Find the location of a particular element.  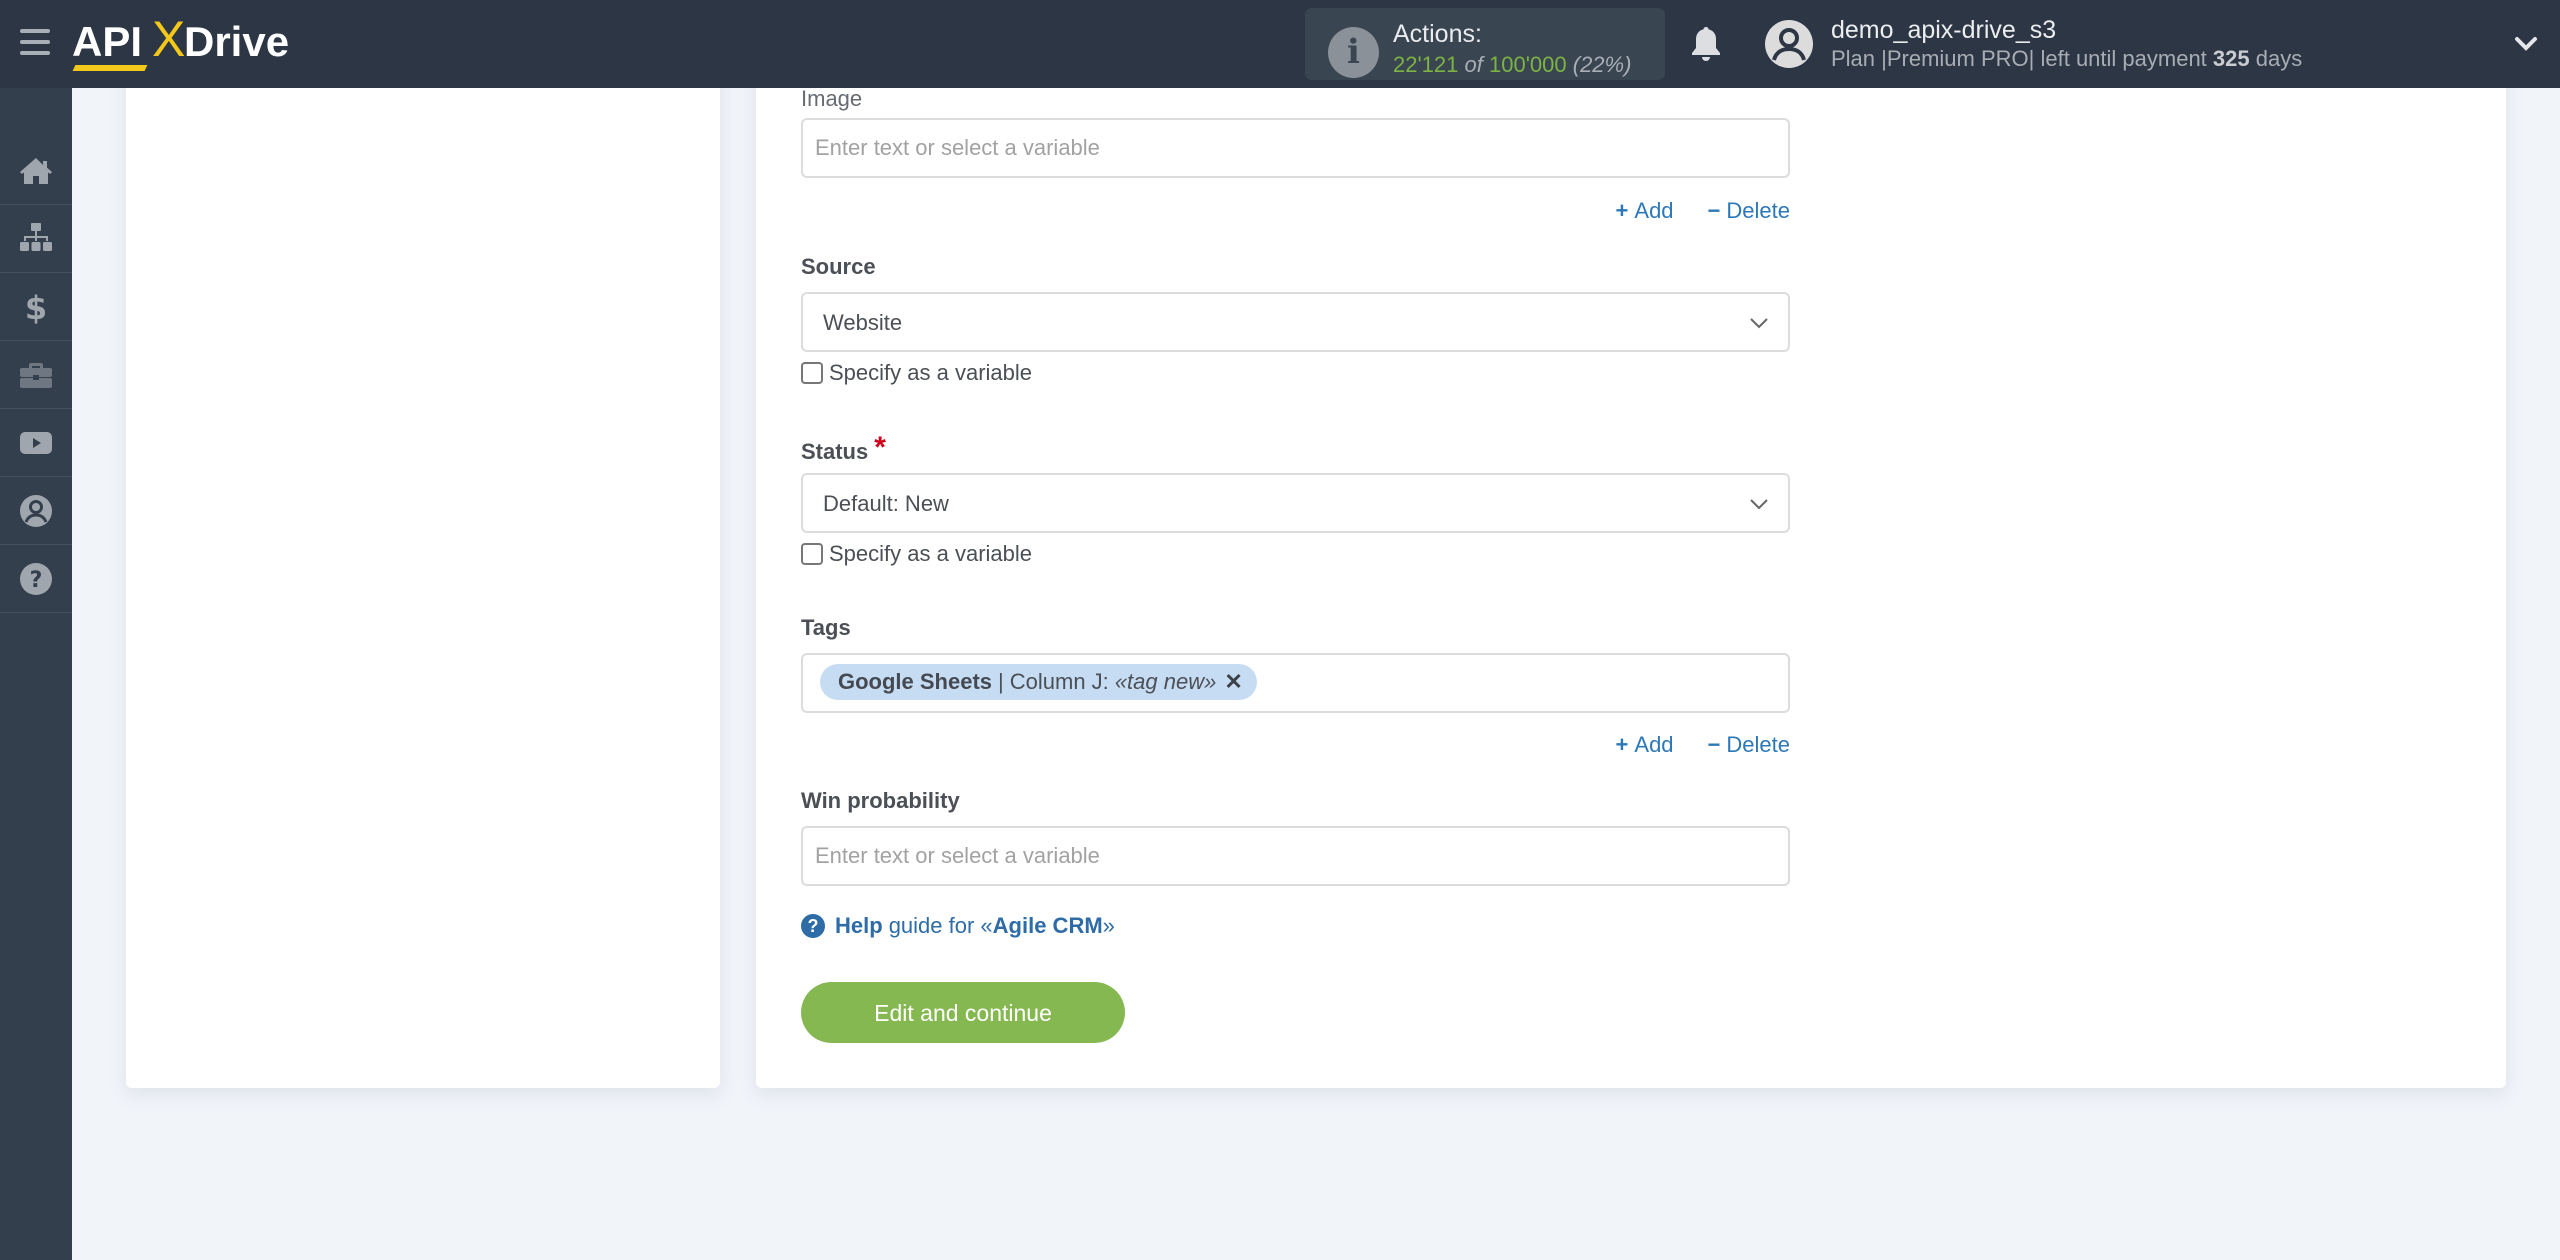

remove-tag-icon: ✕ is located at coordinates (1233, 682).